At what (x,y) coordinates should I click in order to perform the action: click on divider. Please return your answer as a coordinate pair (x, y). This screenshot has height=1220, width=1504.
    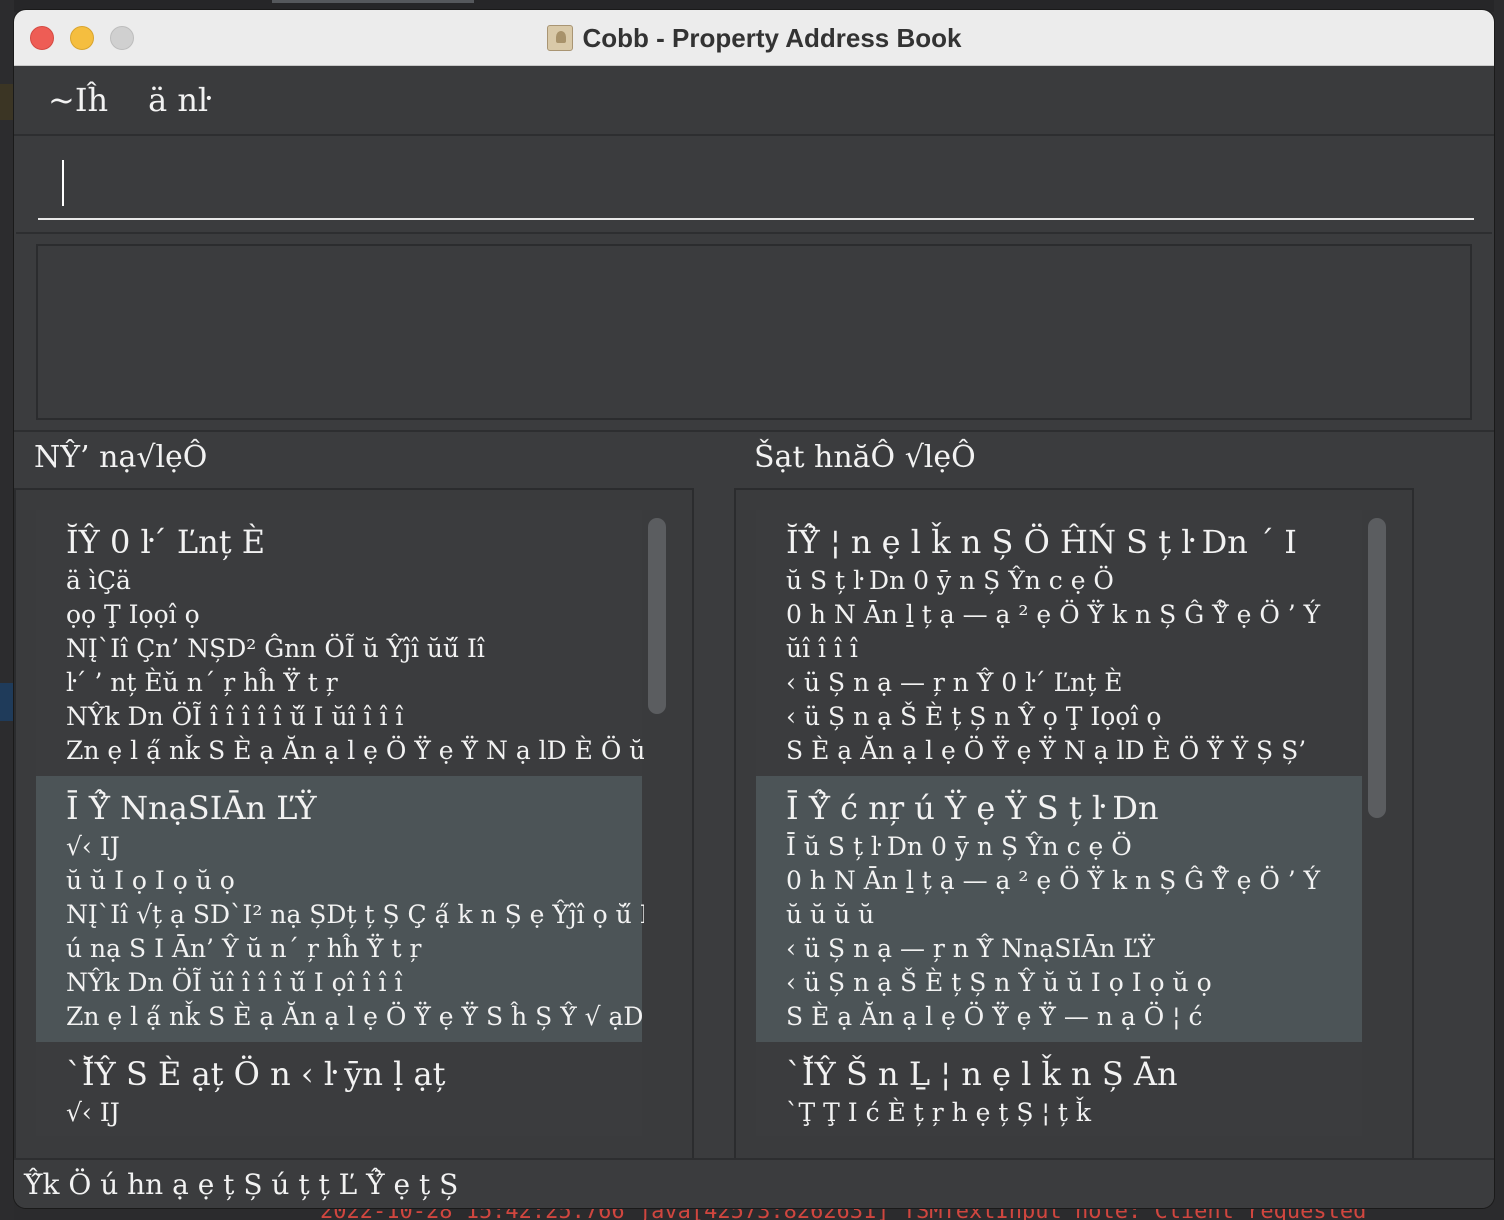
    Looking at the image, I should click on (754, 431).